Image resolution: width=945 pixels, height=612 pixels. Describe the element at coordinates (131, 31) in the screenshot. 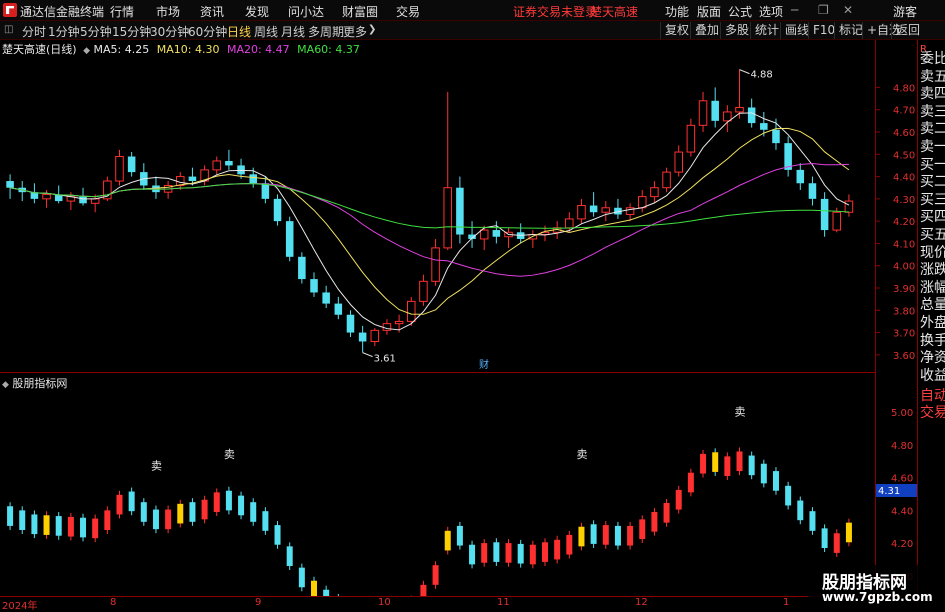

I see `period-15min: 15分钟` at that location.